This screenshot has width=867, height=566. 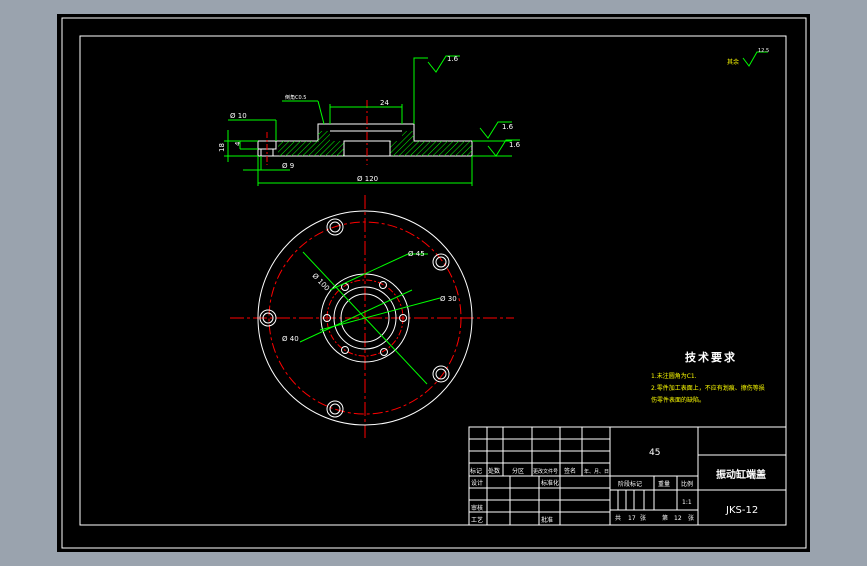 What do you see at coordinates (515, 145) in the screenshot?
I see `roughness-right2-value: 1.6` at bounding box center [515, 145].